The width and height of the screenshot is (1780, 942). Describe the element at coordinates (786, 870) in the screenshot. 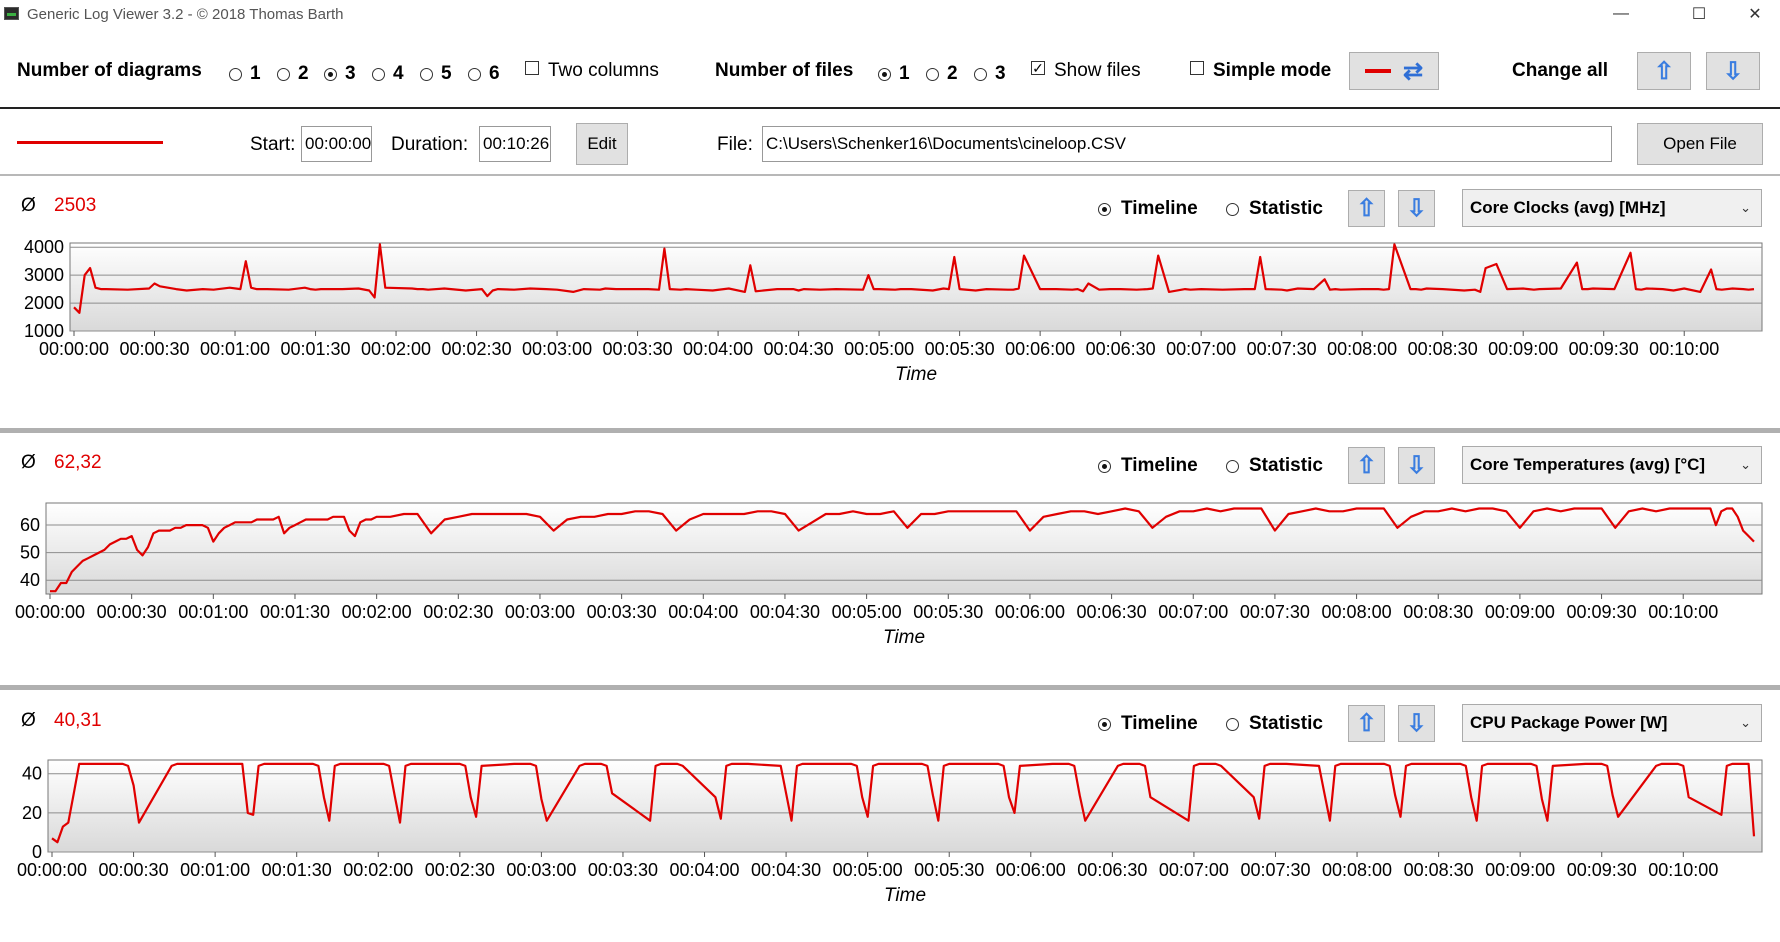

I see `x-tick-label: 00:04:30` at that location.